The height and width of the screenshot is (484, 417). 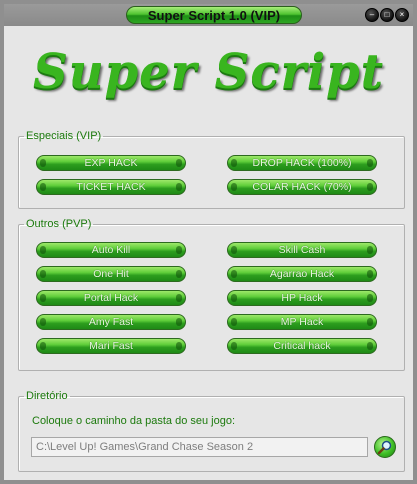 I want to click on ticket-hack-button: TICKET HACK, so click(x=111, y=187).